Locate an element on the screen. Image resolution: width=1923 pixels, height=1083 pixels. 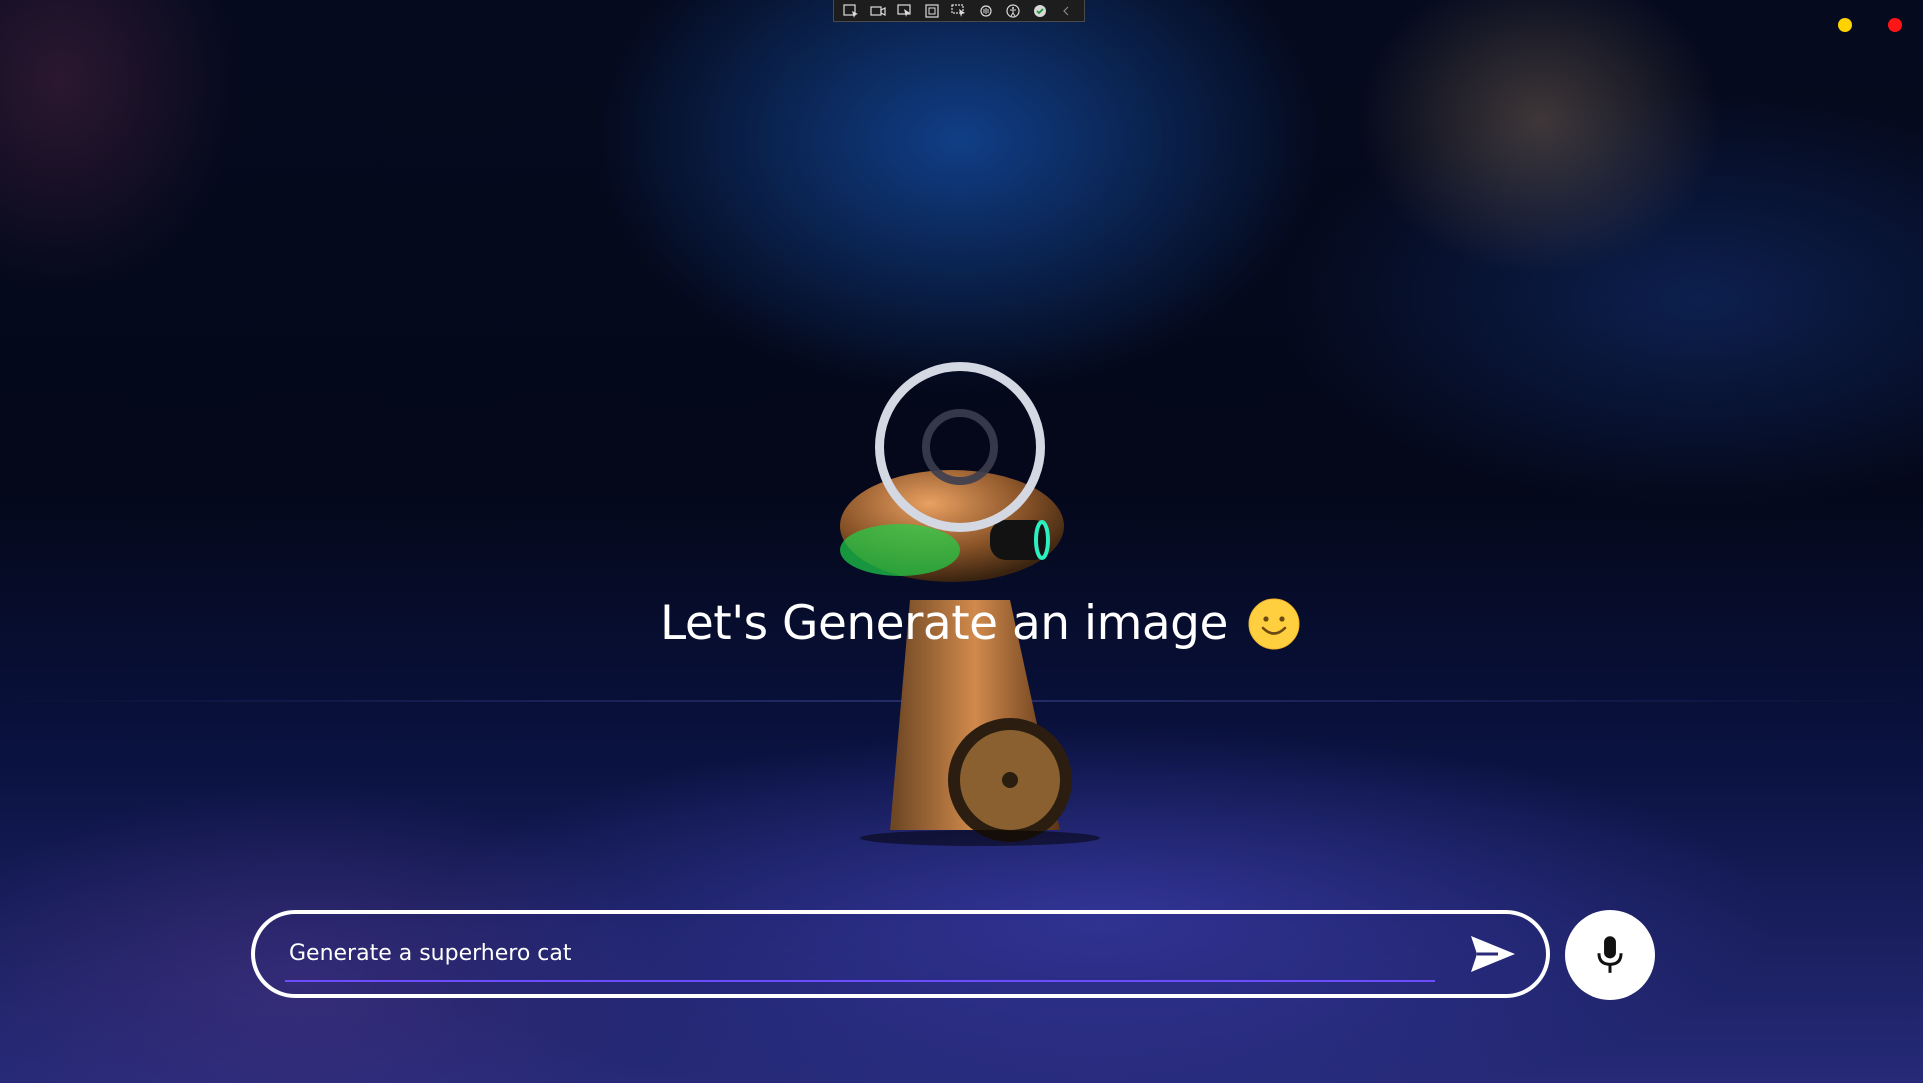
microphone-button is located at coordinates (1610, 955).